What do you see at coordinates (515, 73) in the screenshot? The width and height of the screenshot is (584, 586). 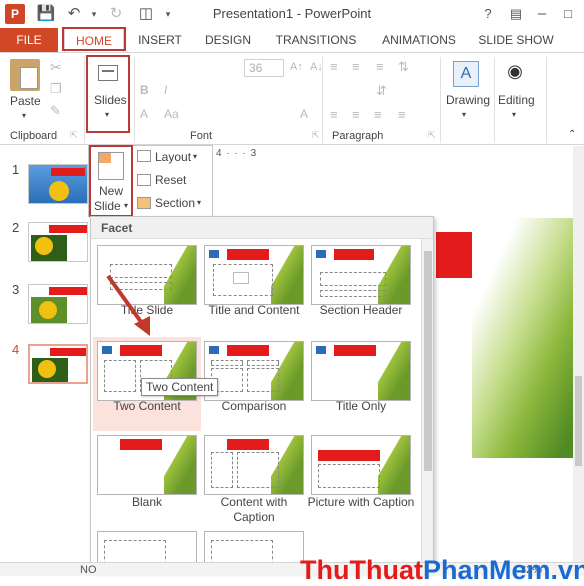 I see `binoculars-icon: ◉` at bounding box center [515, 73].